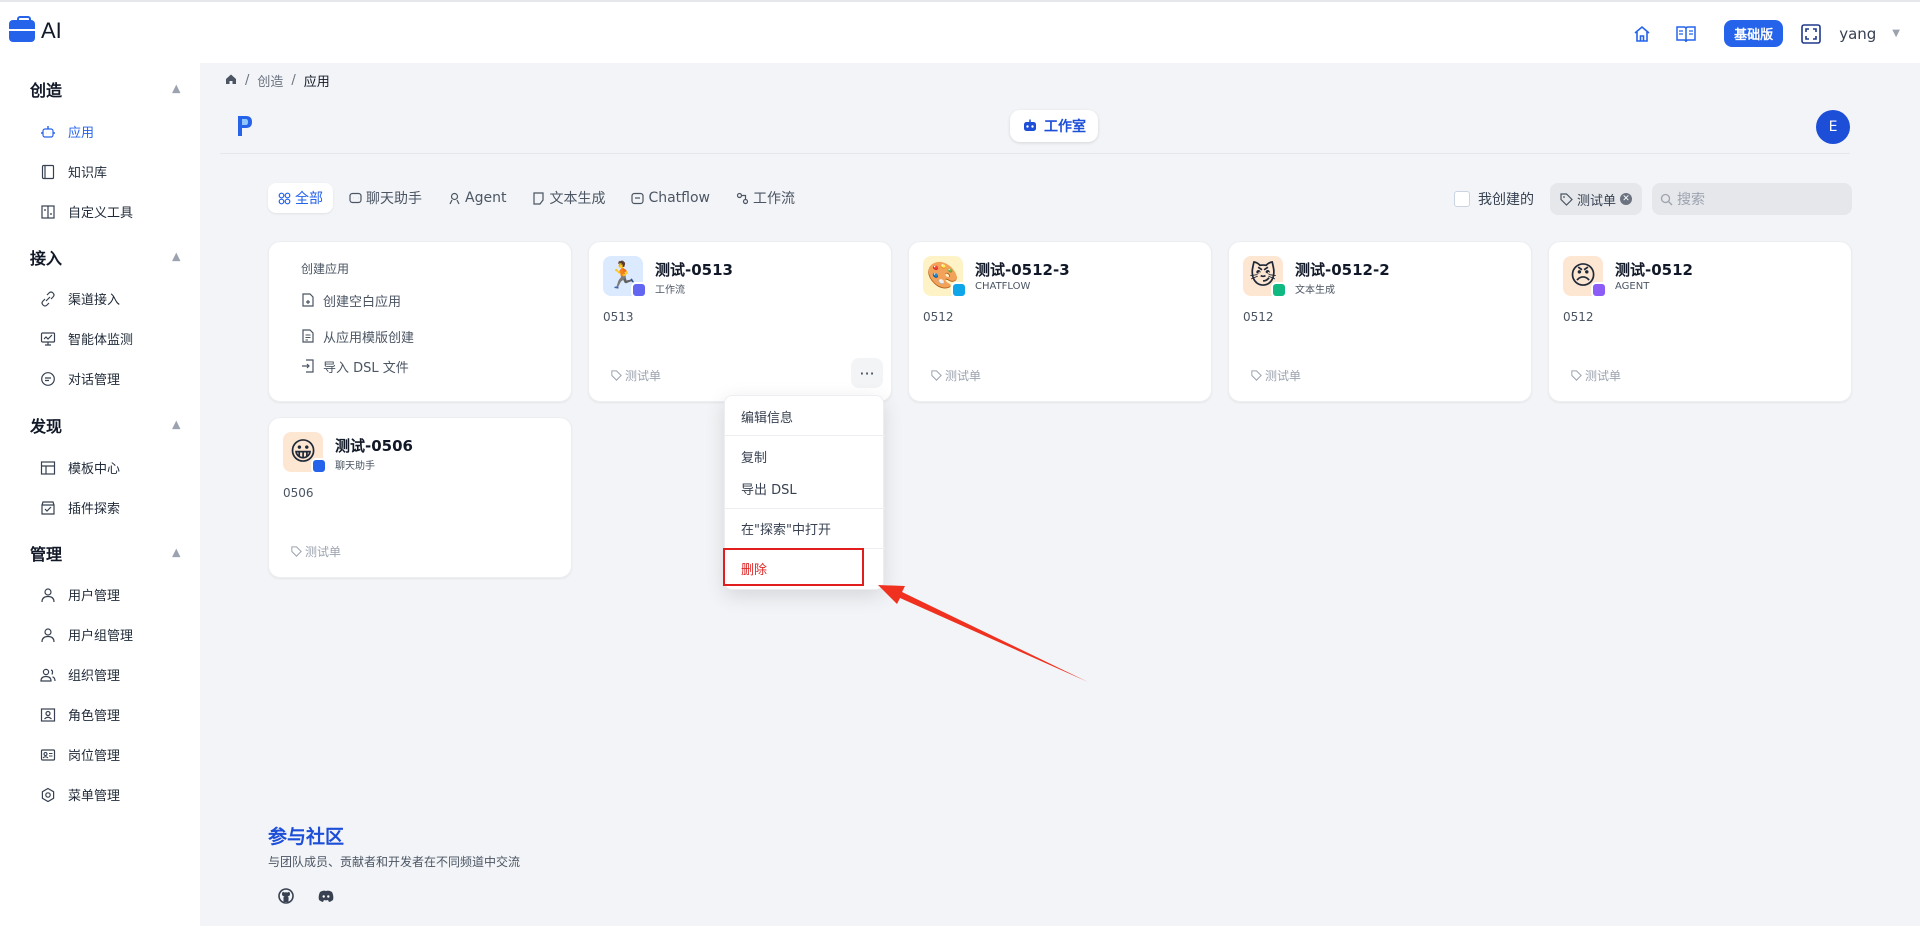 Image resolution: width=1920 pixels, height=926 pixels. I want to click on community-section: 参与社区 与团队成员、贡献者和开发者在不同频道中交流, so click(394, 864).